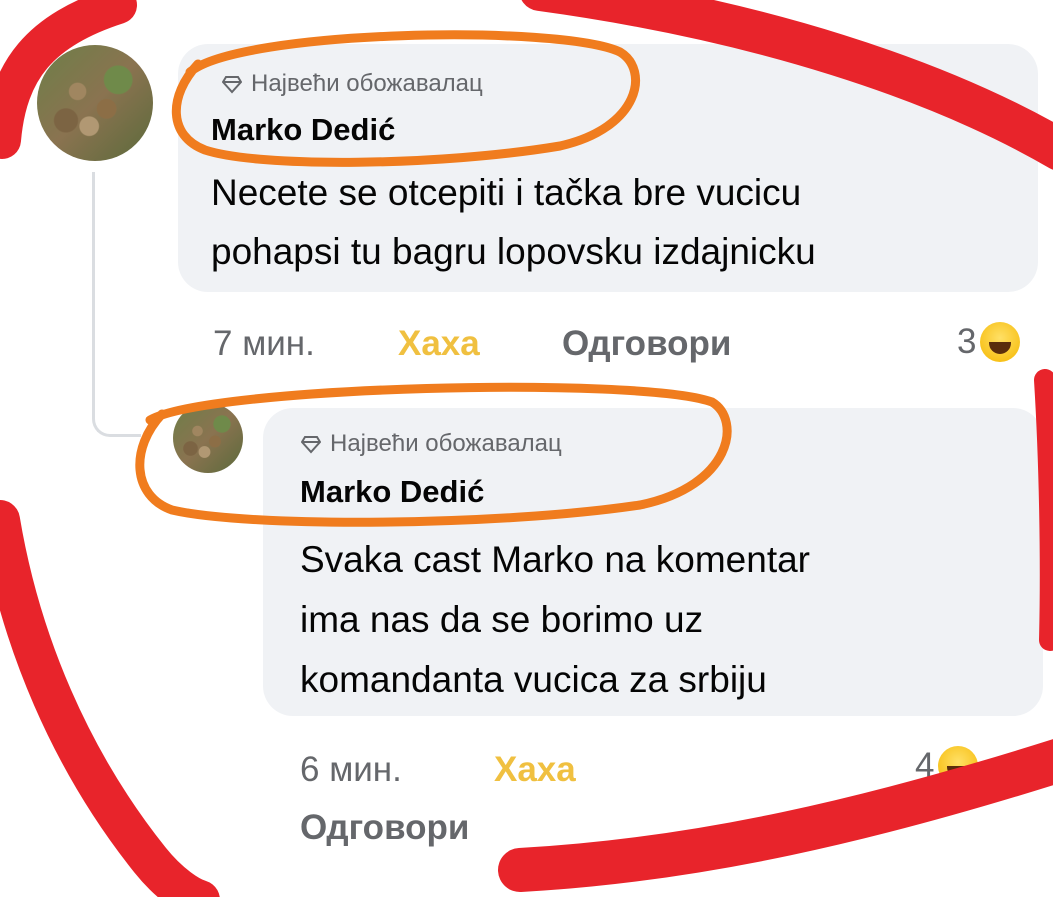 The height and width of the screenshot is (897, 1053). Describe the element at coordinates (506, 192) in the screenshot. I see `comment-text-line: Necete se otcepiti i tačka bre vucicu` at that location.